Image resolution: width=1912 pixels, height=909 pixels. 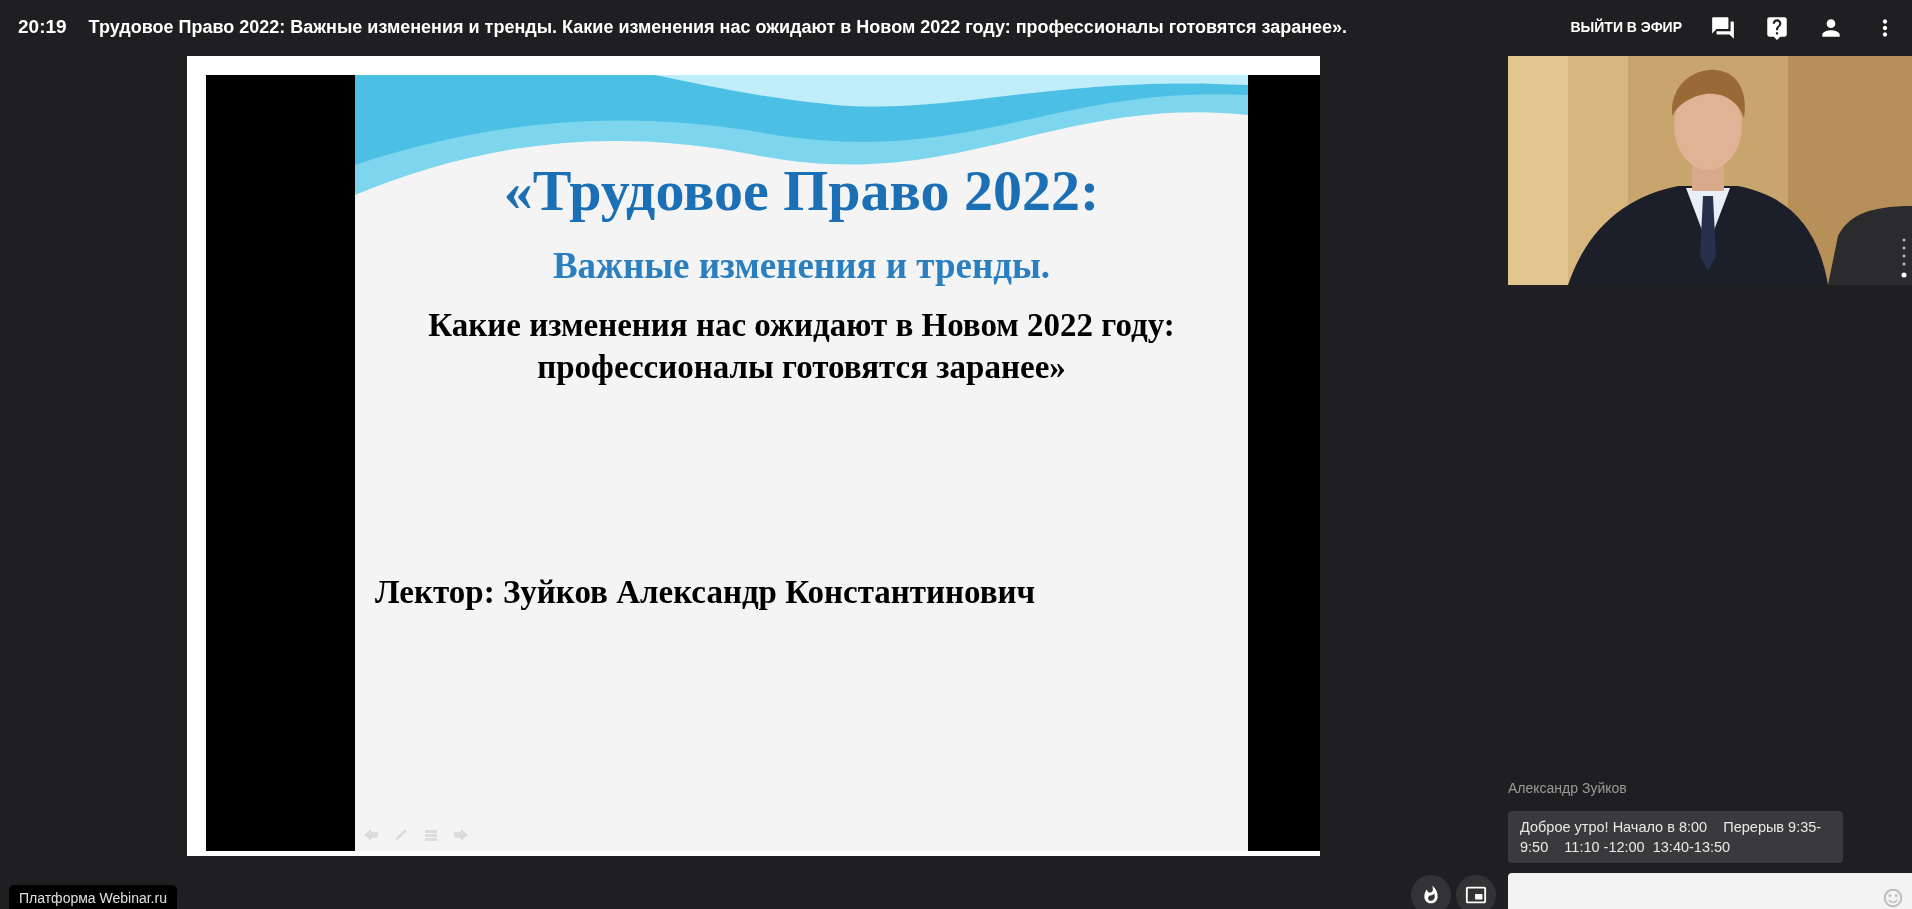 I want to click on pagination-dots-icon, so click(x=1904, y=258).